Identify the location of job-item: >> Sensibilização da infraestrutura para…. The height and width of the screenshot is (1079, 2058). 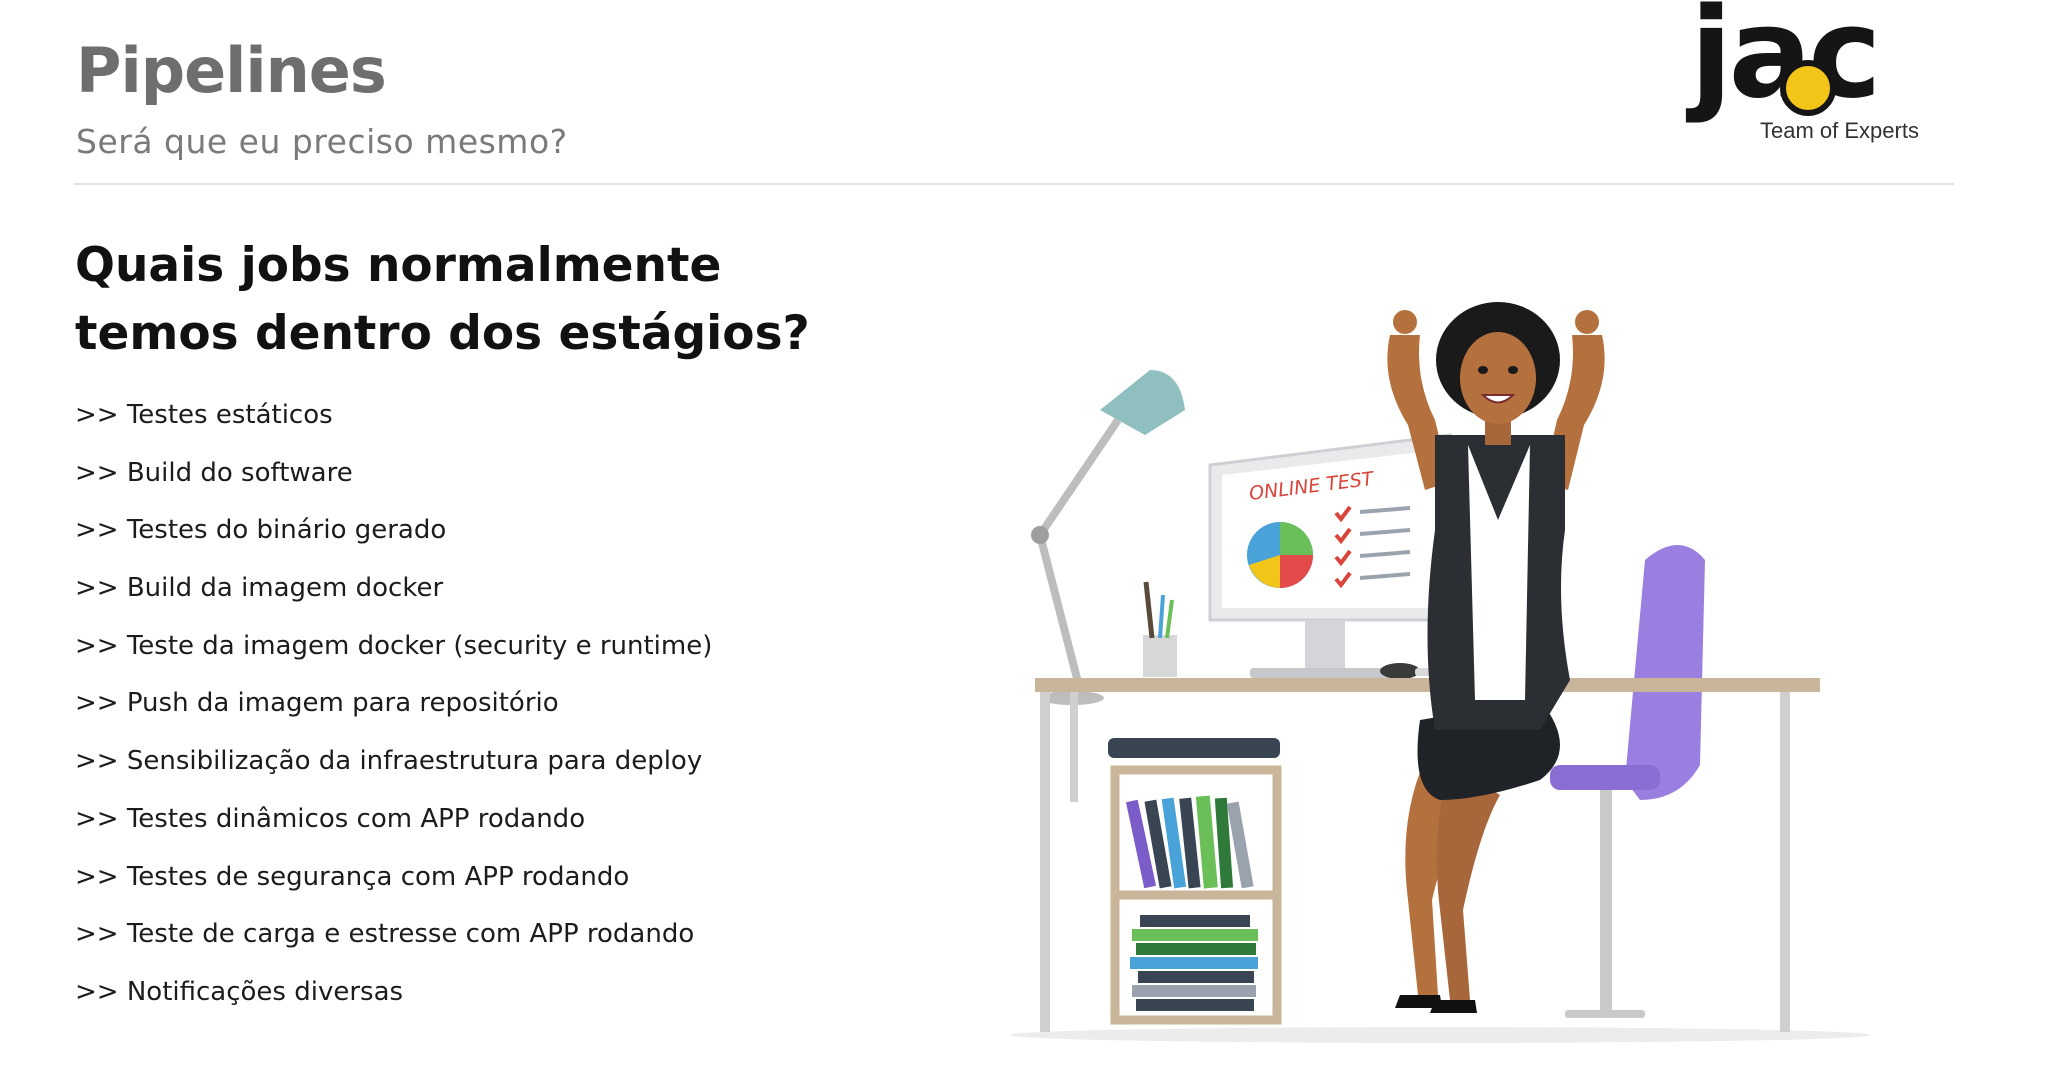
(389, 761).